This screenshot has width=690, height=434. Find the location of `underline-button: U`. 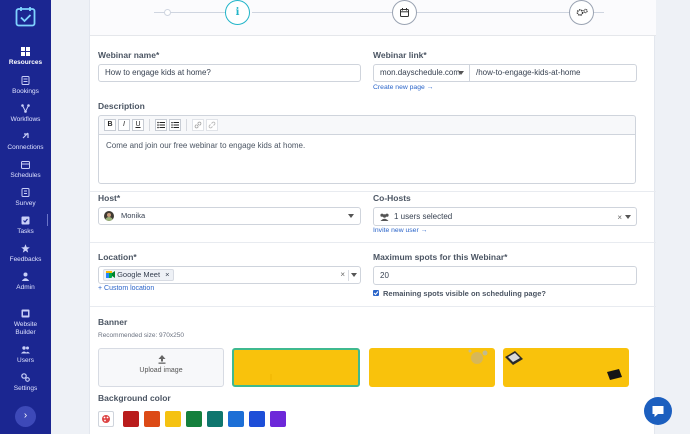

underline-button: U is located at coordinates (138, 125).